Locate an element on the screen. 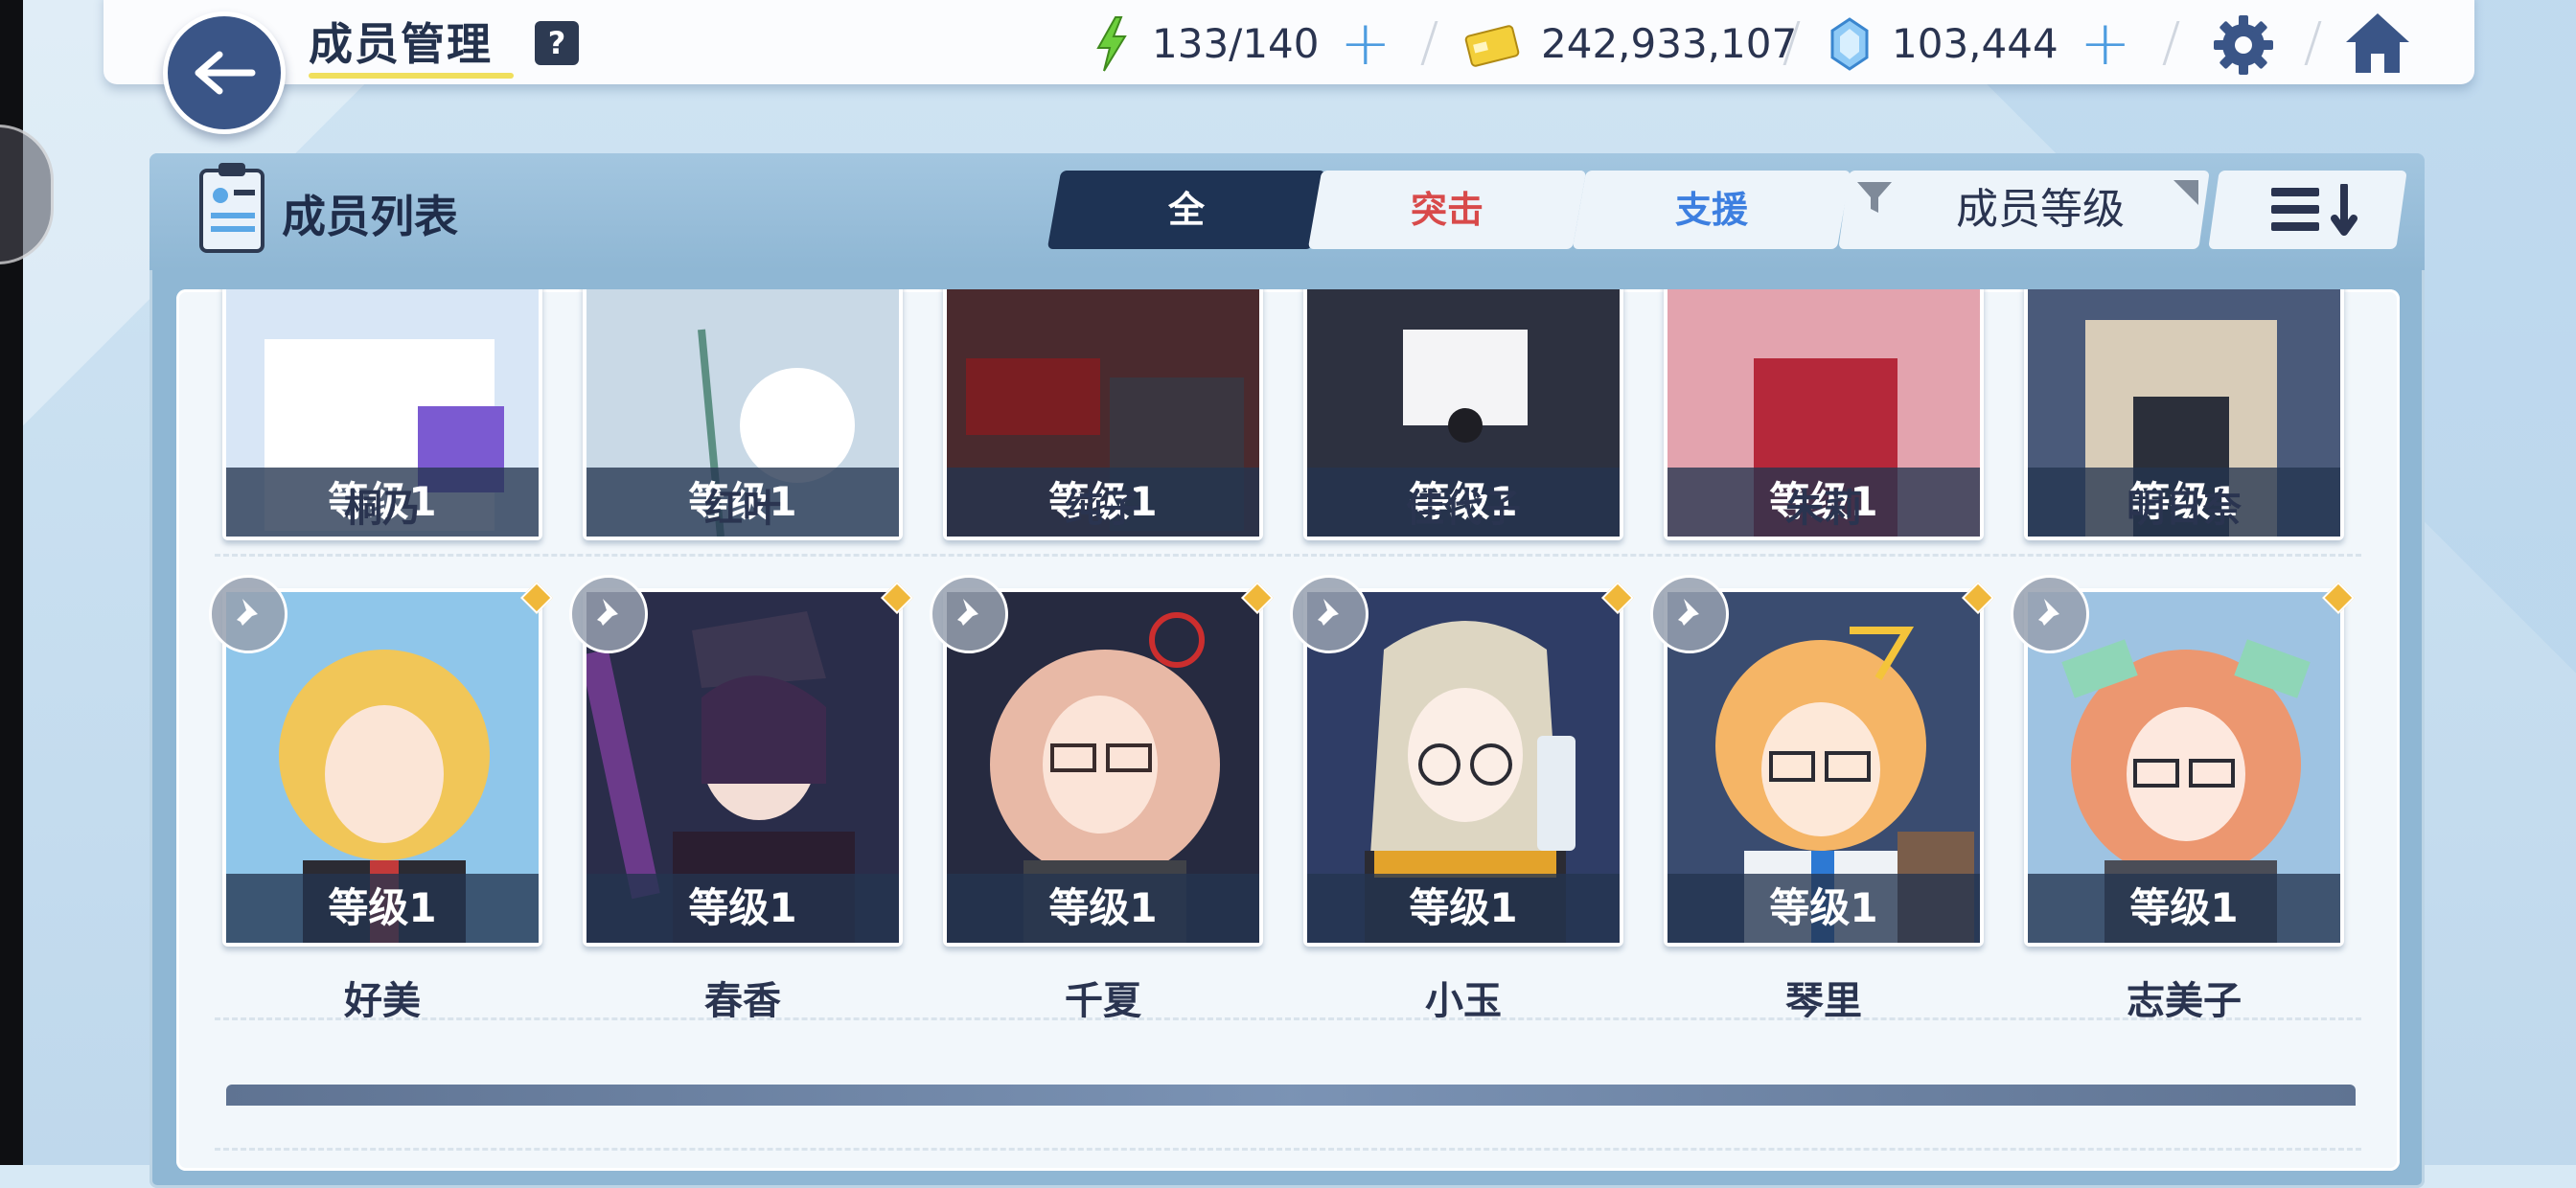  credits-value: 242,933,107 is located at coordinates (1669, 43).